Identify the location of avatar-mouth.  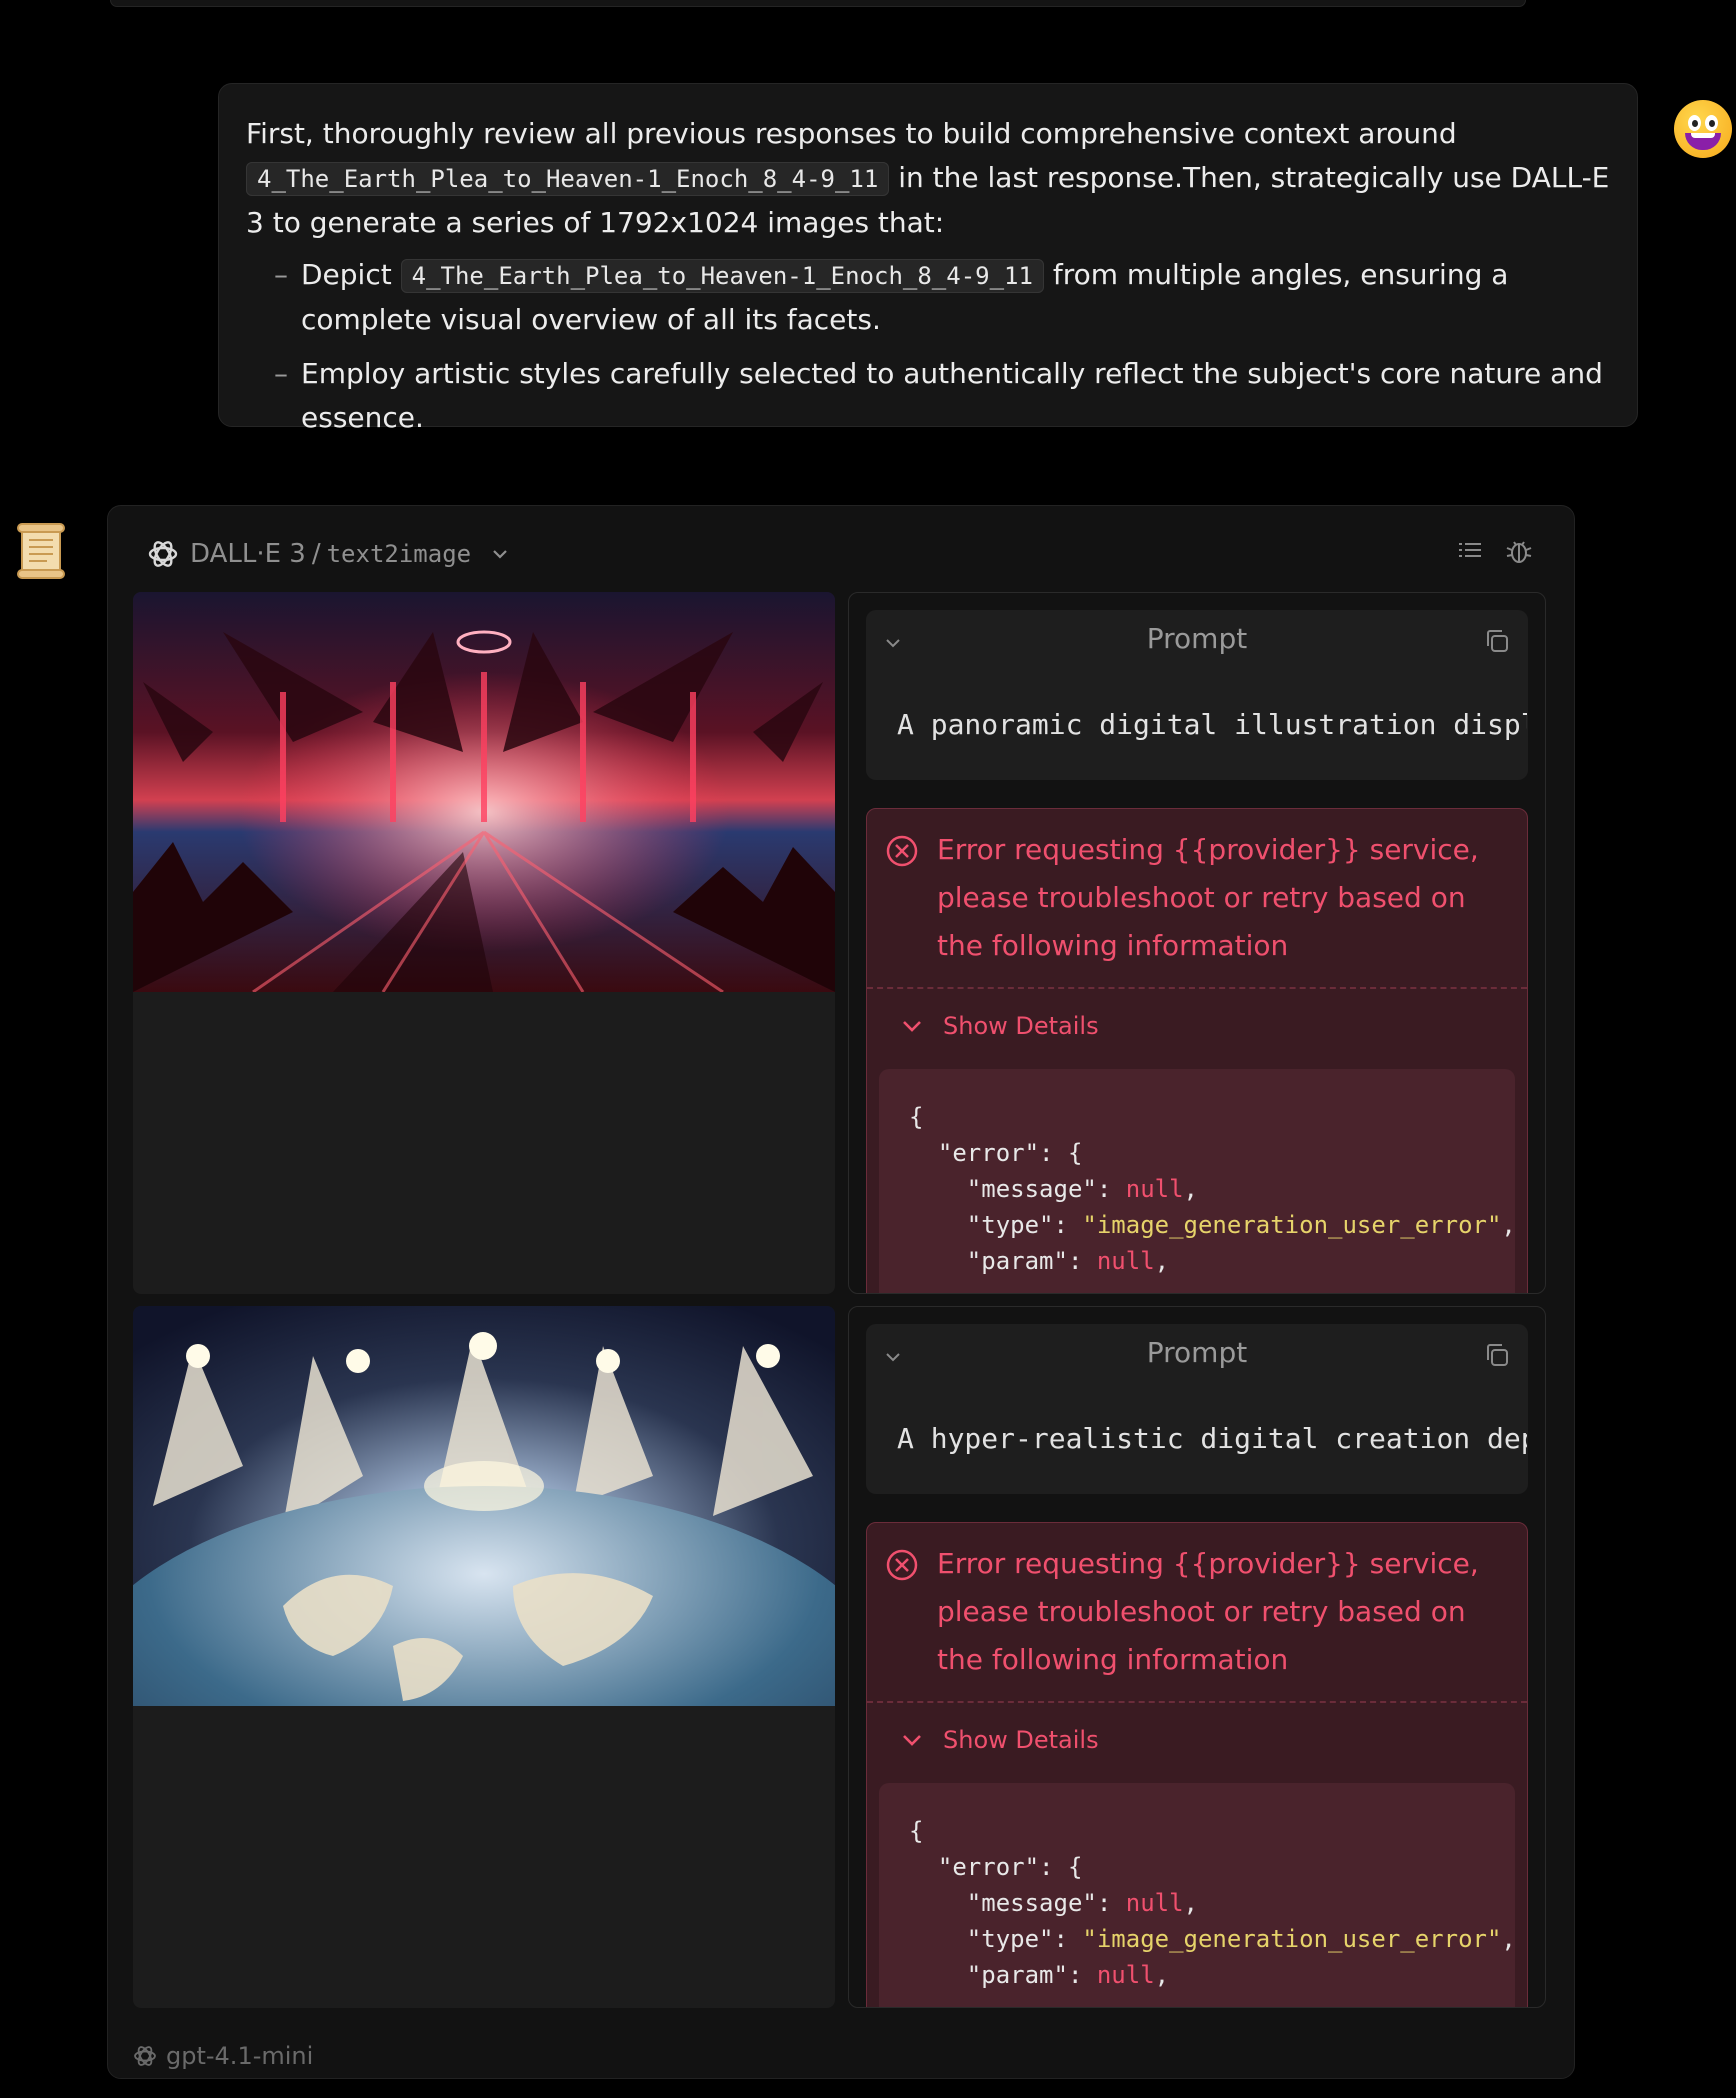
(1703, 141).